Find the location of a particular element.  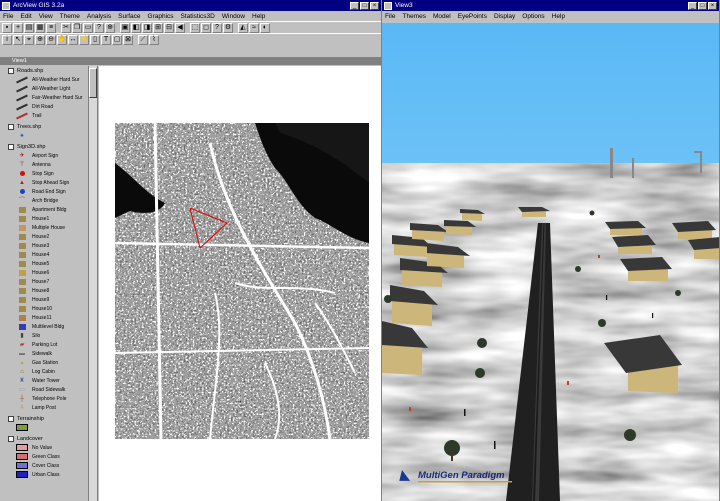

lamp-post-icon: ǂ is located at coordinates (22, 407).